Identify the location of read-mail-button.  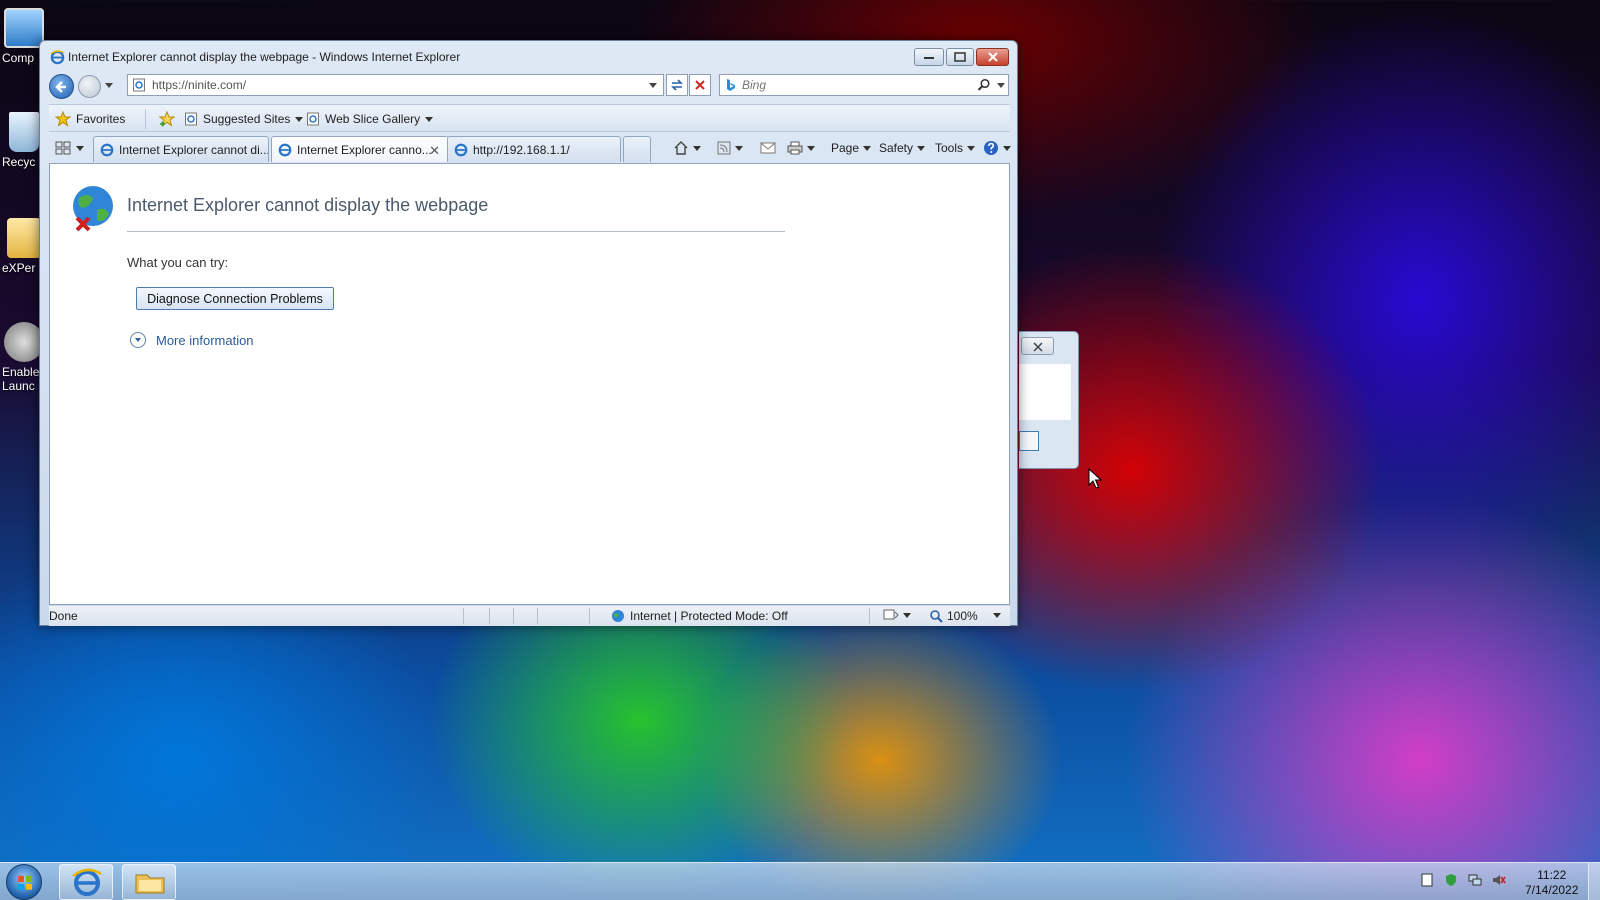
(768, 148).